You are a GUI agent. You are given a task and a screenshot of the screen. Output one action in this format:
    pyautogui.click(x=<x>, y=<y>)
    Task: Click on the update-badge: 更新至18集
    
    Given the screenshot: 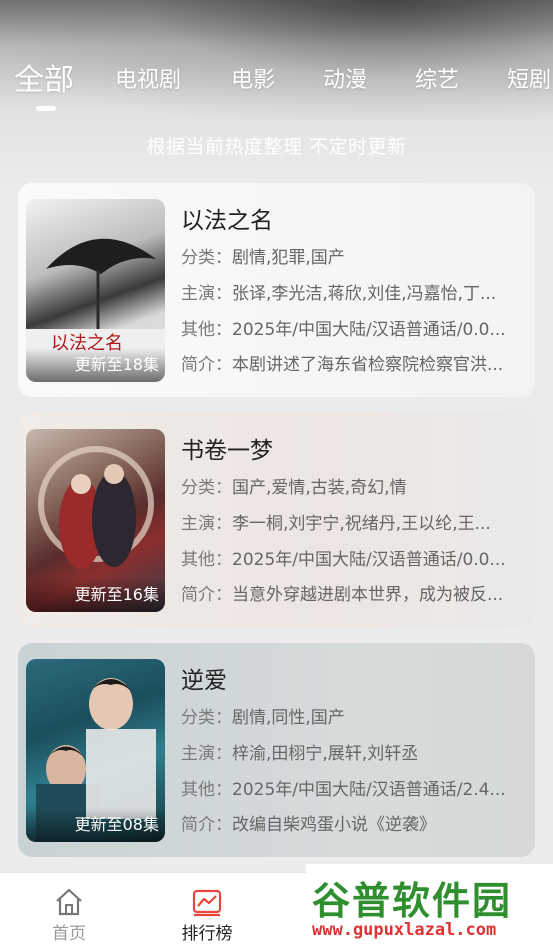 What is the action you would take?
    pyautogui.click(x=95, y=365)
    